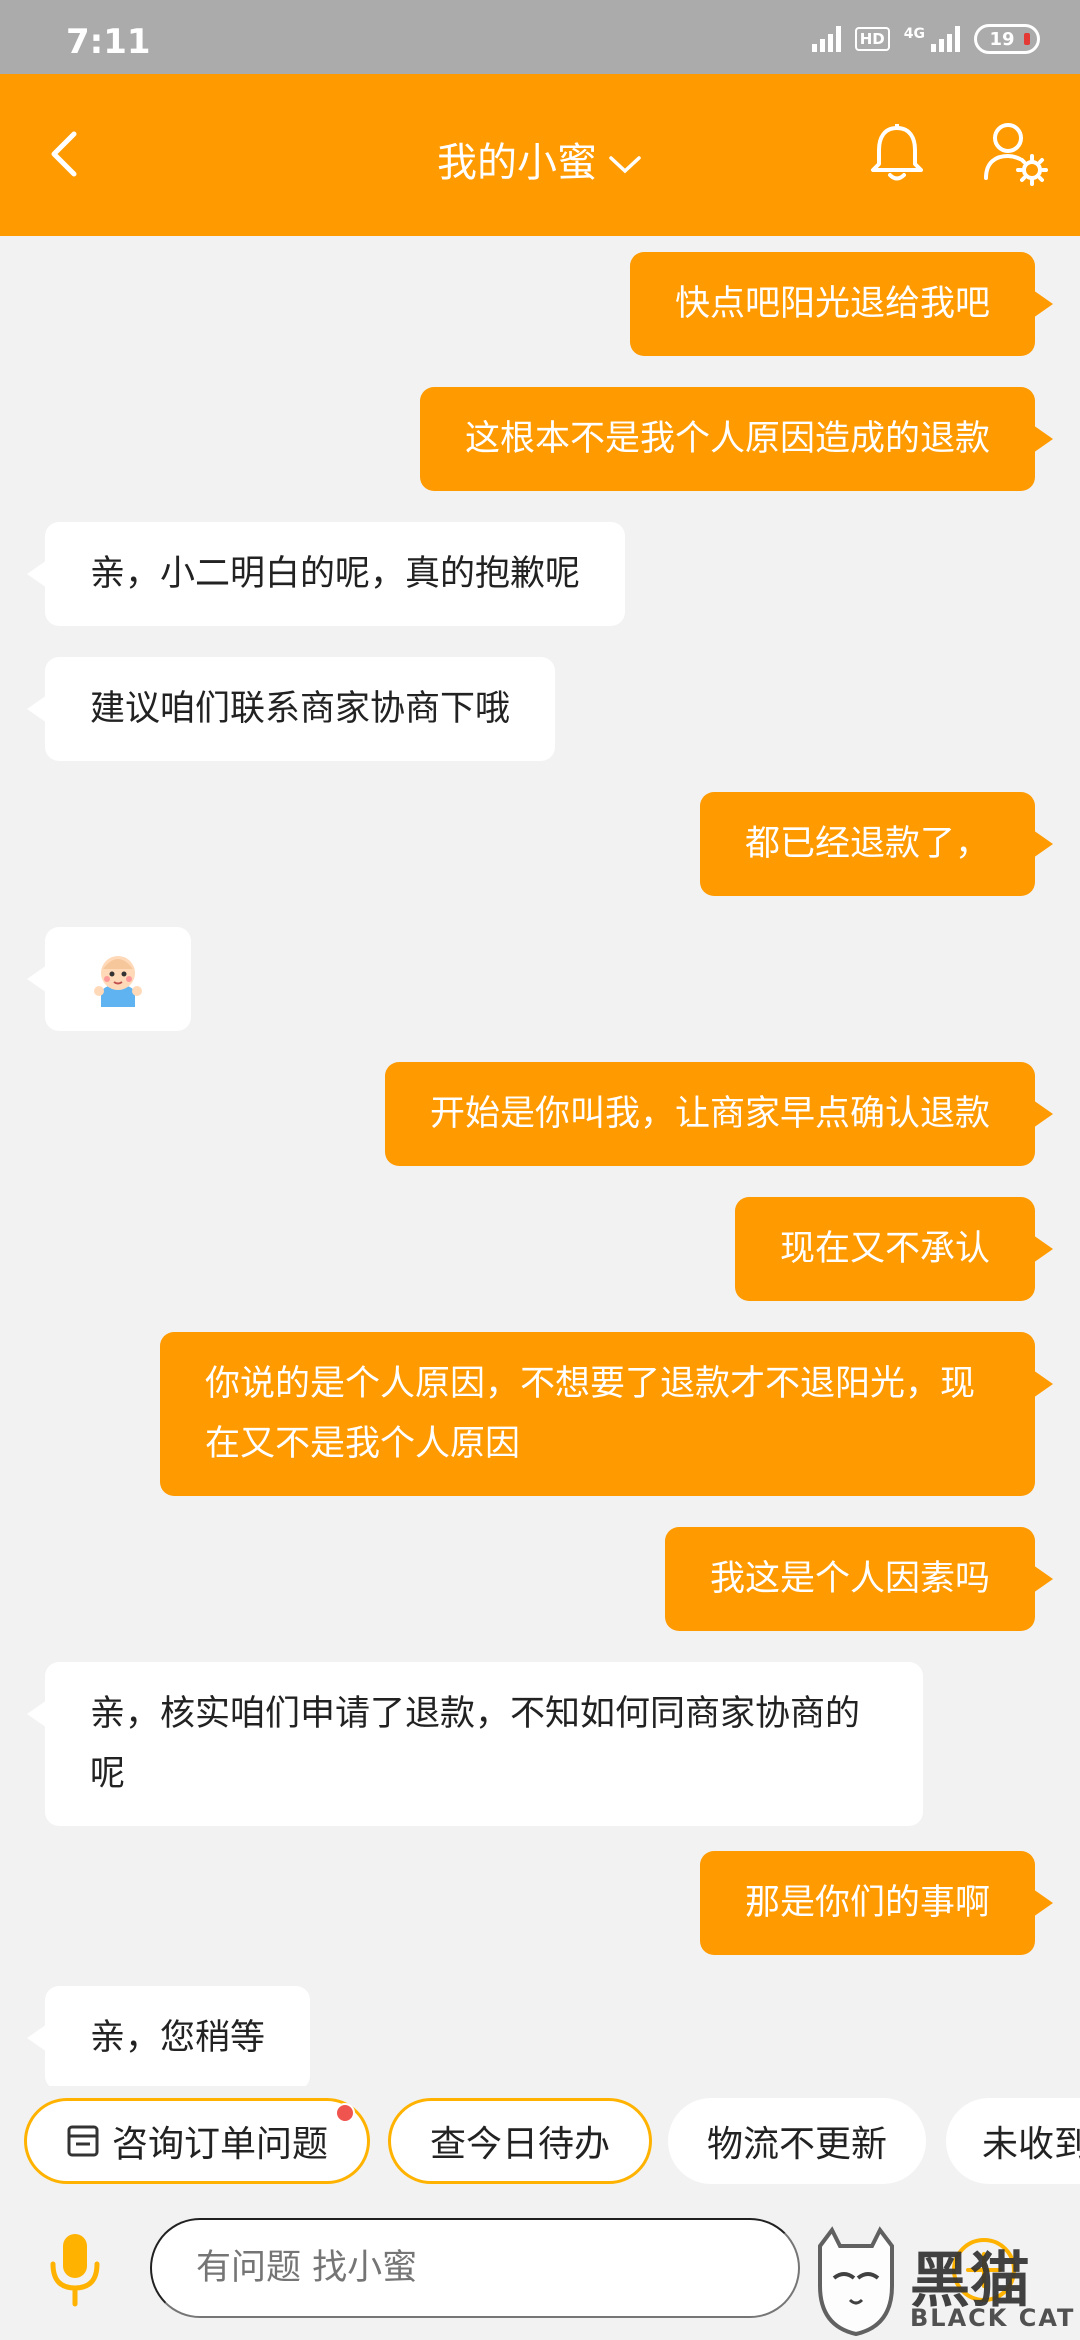 The height and width of the screenshot is (2340, 1080). I want to click on message-text: 都已经退款了，, so click(867, 844).